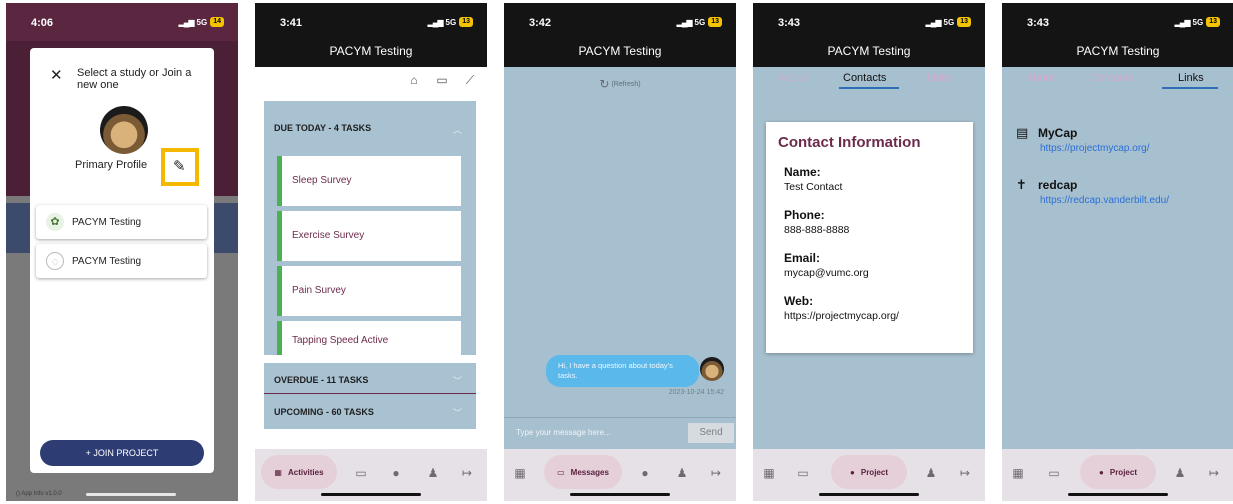 This screenshot has height=504, width=1233. Describe the element at coordinates (620, 84) in the screenshot. I see `refresh-button: ↻ (Refresh)` at that location.